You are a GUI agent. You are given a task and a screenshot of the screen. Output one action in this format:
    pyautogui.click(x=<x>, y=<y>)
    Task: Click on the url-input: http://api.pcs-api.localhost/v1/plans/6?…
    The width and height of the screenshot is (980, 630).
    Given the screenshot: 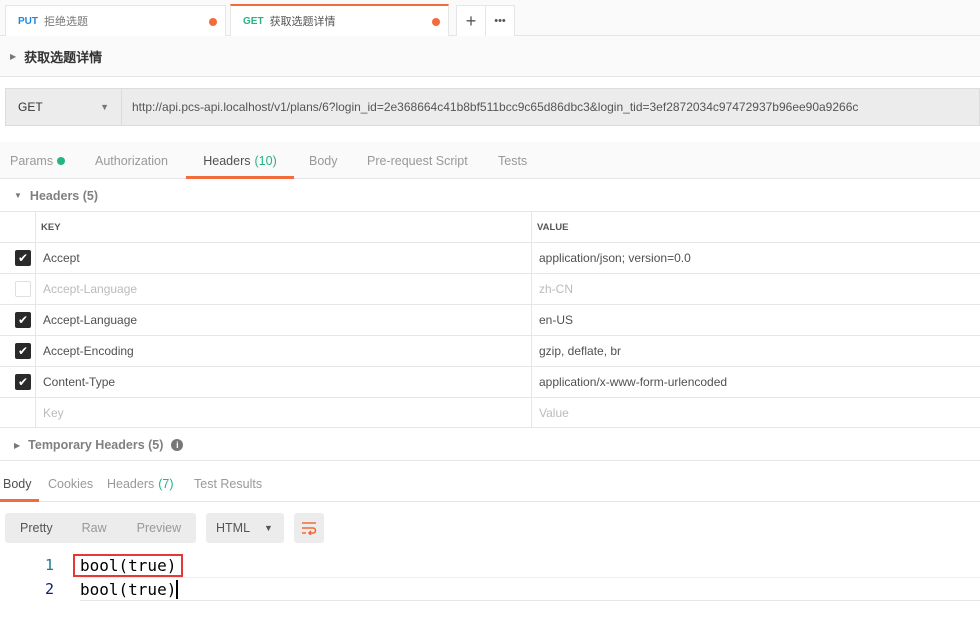 What is the action you would take?
    pyautogui.click(x=551, y=107)
    